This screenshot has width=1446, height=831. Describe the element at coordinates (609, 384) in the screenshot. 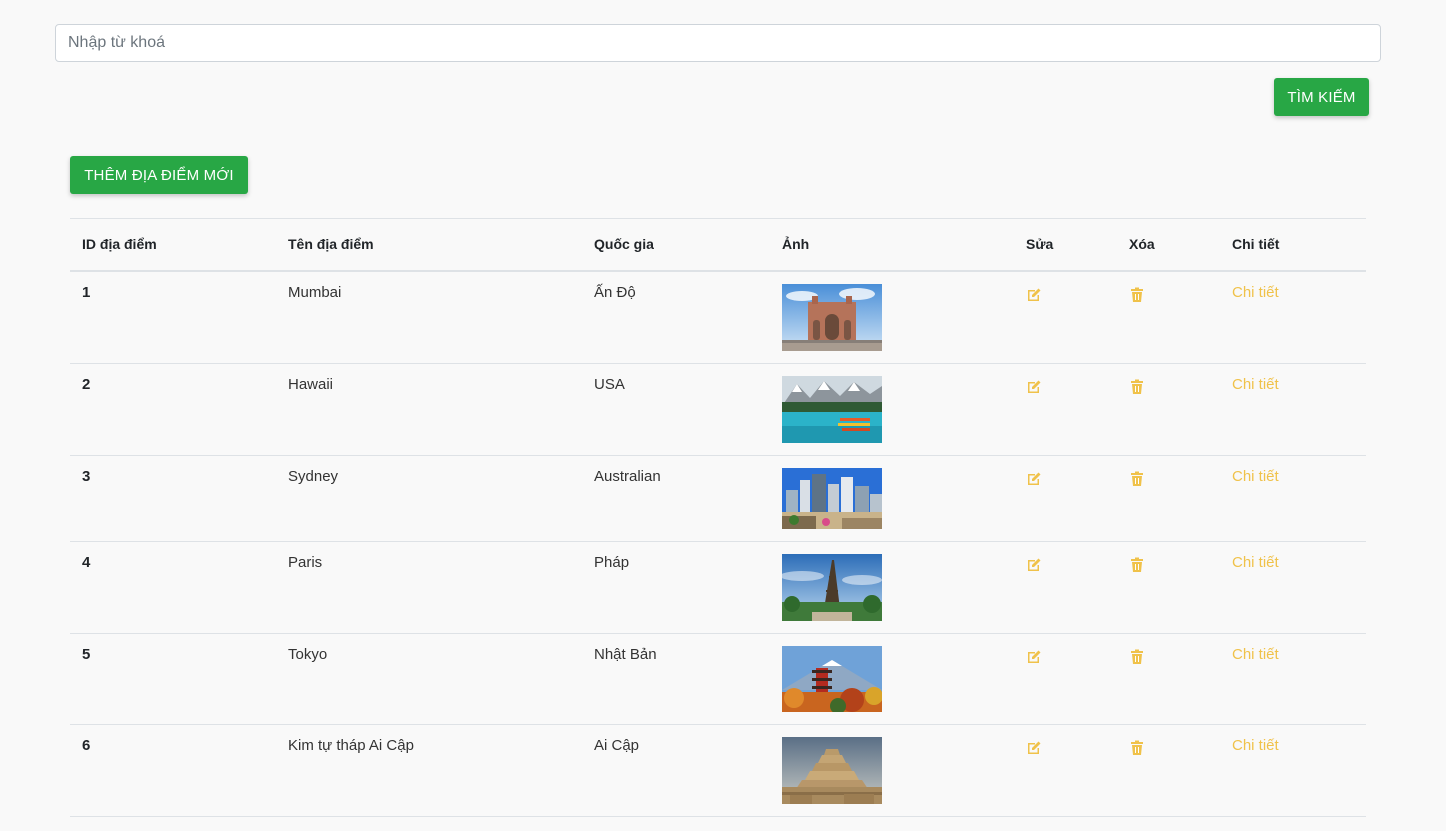

I see `row-country: USA` at that location.